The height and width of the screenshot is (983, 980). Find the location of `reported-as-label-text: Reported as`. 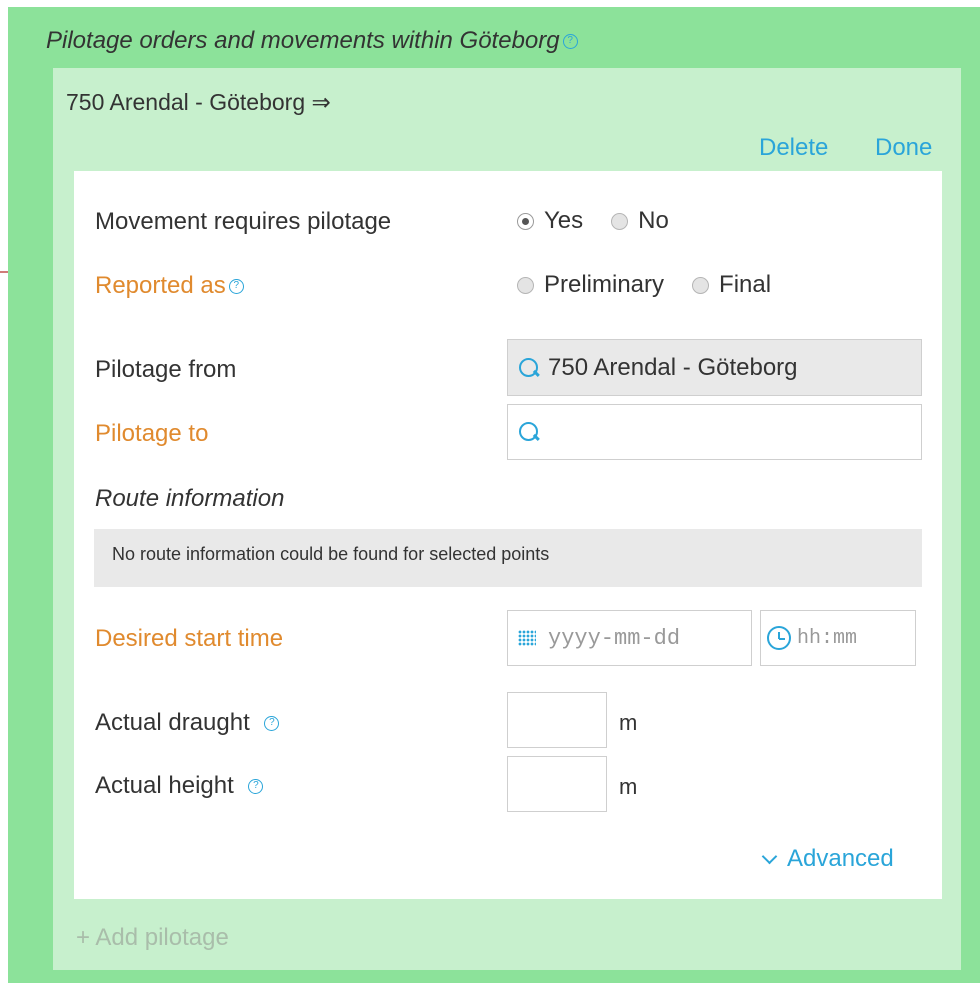

reported-as-label-text: Reported as is located at coordinates (160, 285).